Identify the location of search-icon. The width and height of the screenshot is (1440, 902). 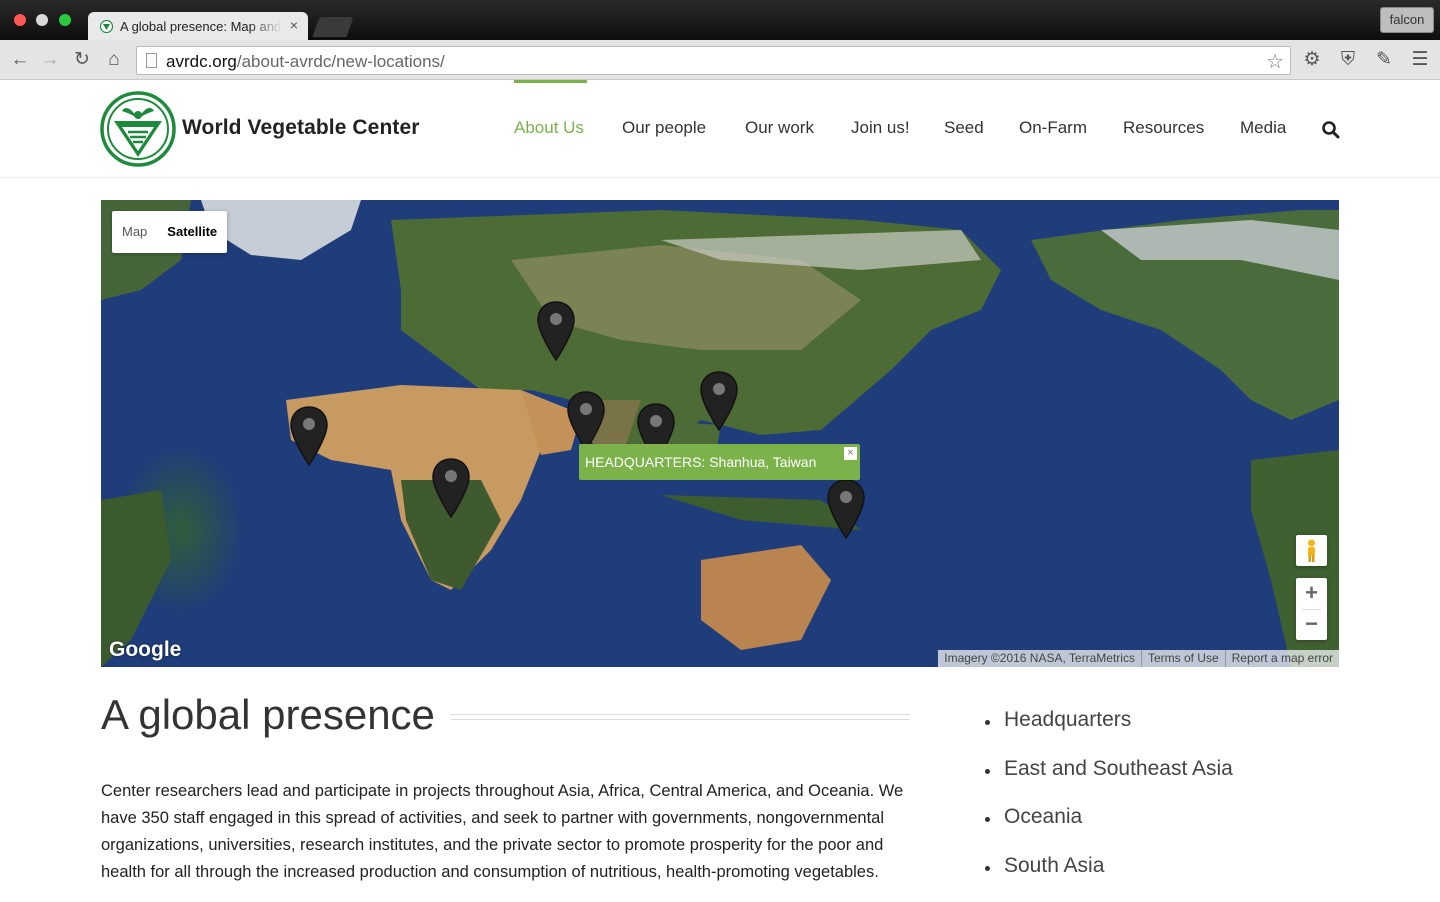
(1331, 130).